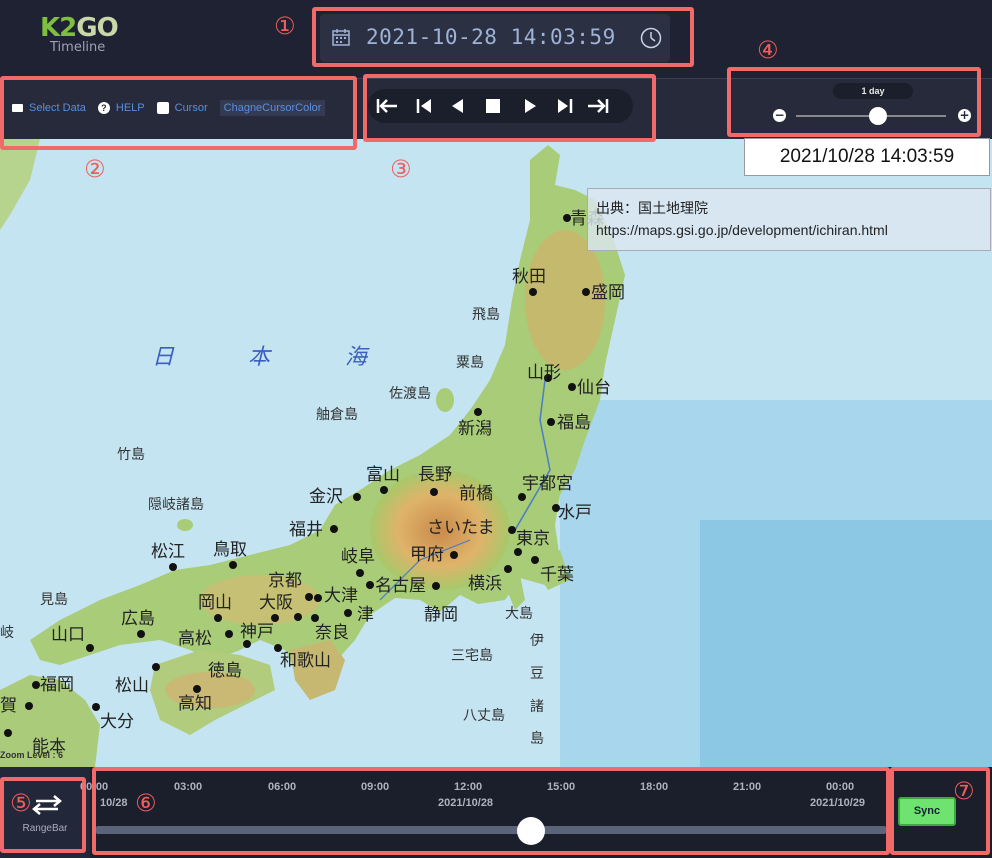  I want to click on map-label: 松山, so click(132, 686).